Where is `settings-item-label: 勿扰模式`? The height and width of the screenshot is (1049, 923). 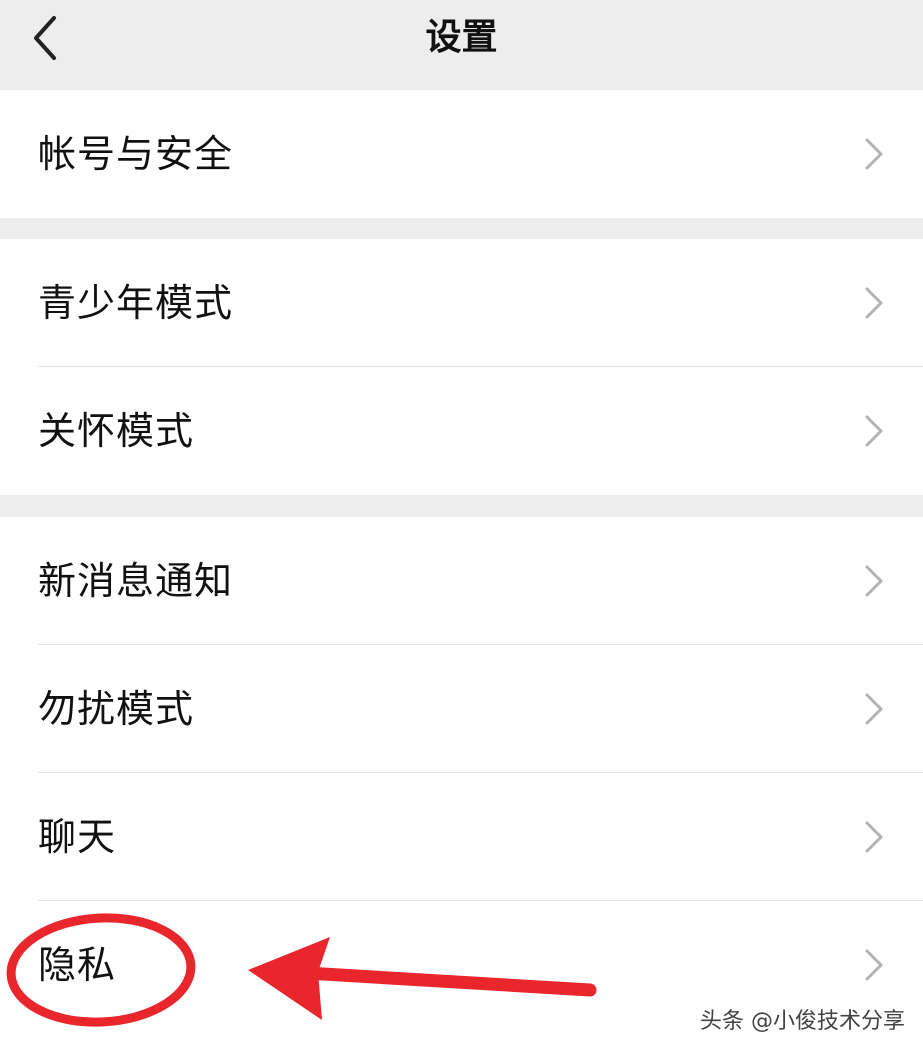 settings-item-label: 勿扰模式 is located at coordinates (116, 709).